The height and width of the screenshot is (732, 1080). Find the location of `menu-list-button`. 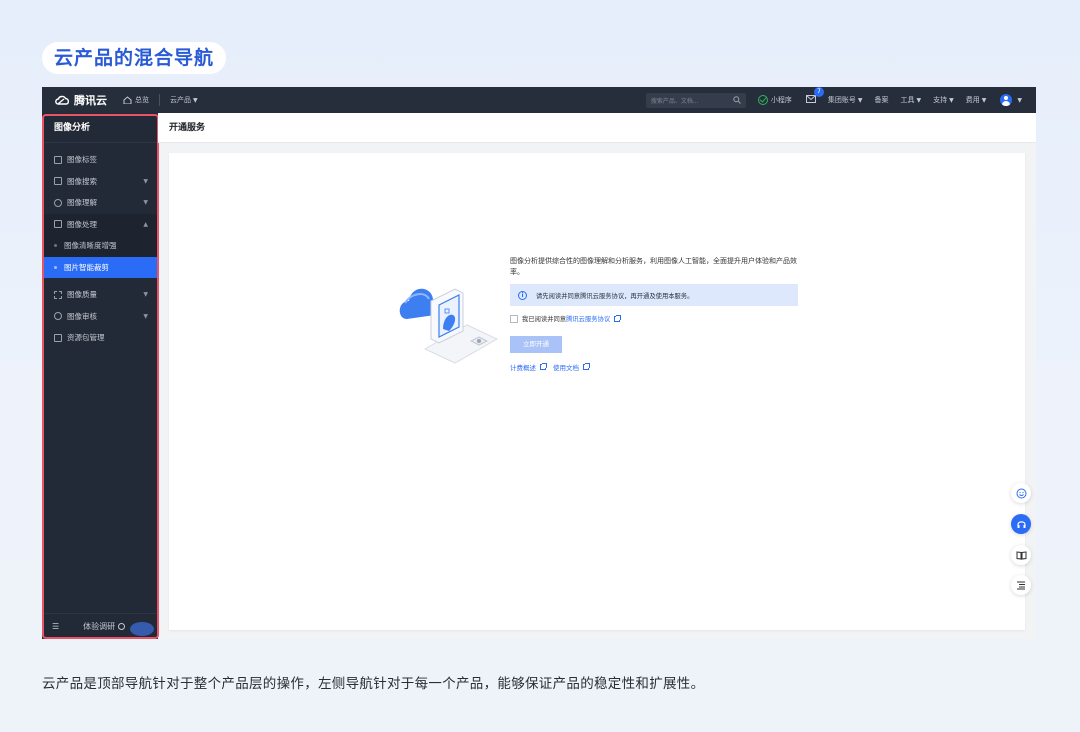

menu-list-button is located at coordinates (1021, 585).